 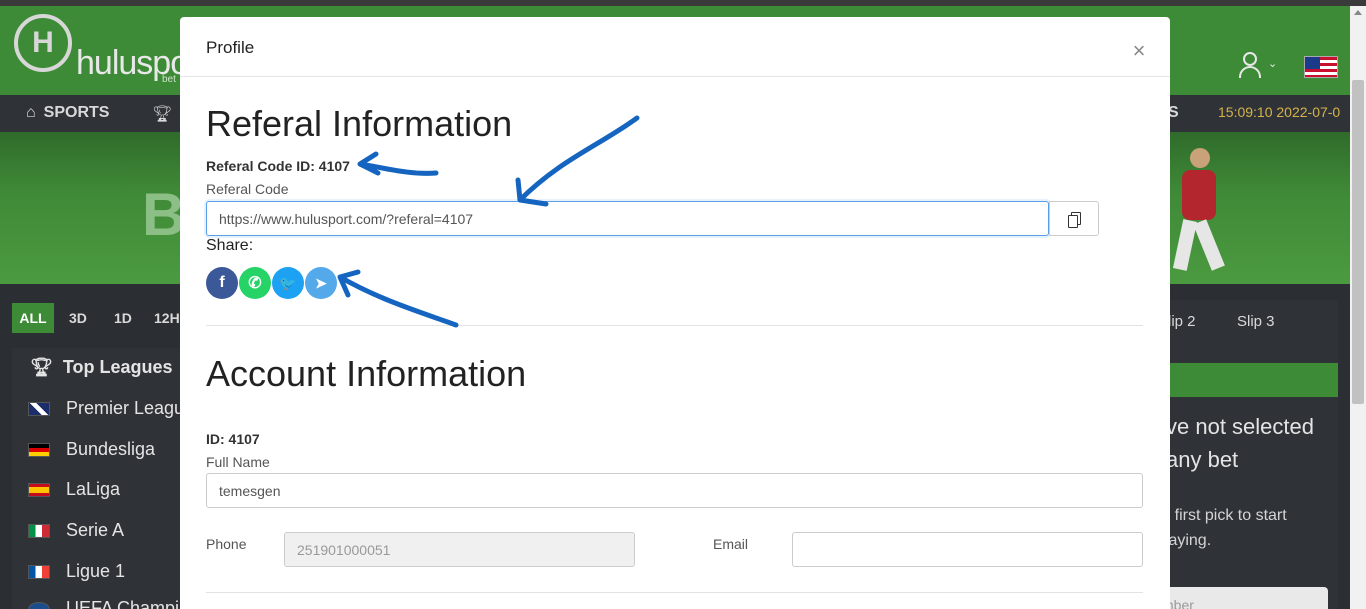 I want to click on league-label: LaLiga, so click(x=93, y=489).